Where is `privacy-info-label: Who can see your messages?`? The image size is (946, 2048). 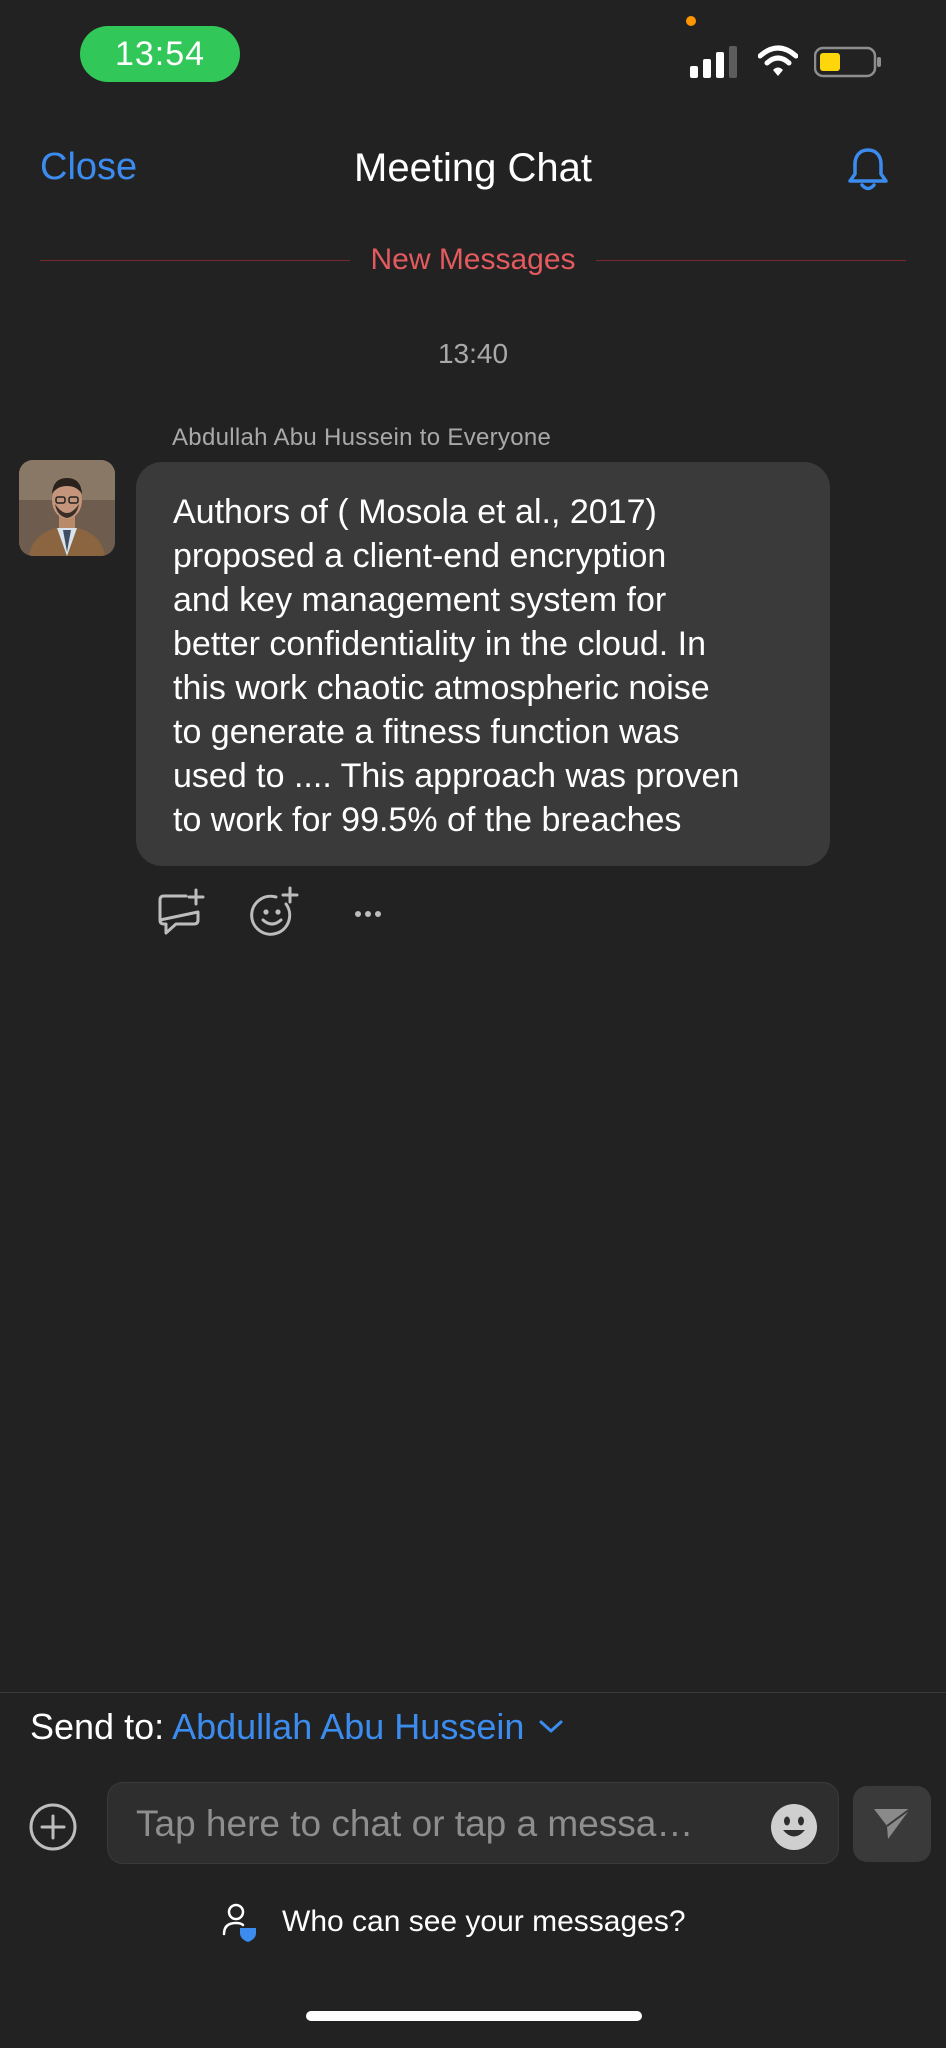 privacy-info-label: Who can see your messages? is located at coordinates (484, 1921).